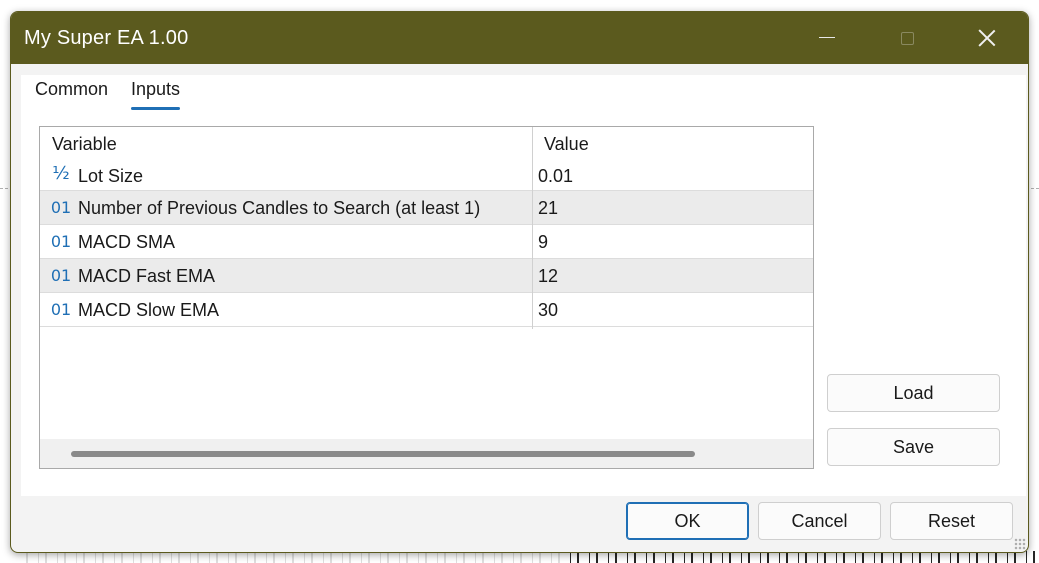 This screenshot has height=563, width=1039. What do you see at coordinates (687, 521) in the screenshot?
I see `ok-button: OK` at bounding box center [687, 521].